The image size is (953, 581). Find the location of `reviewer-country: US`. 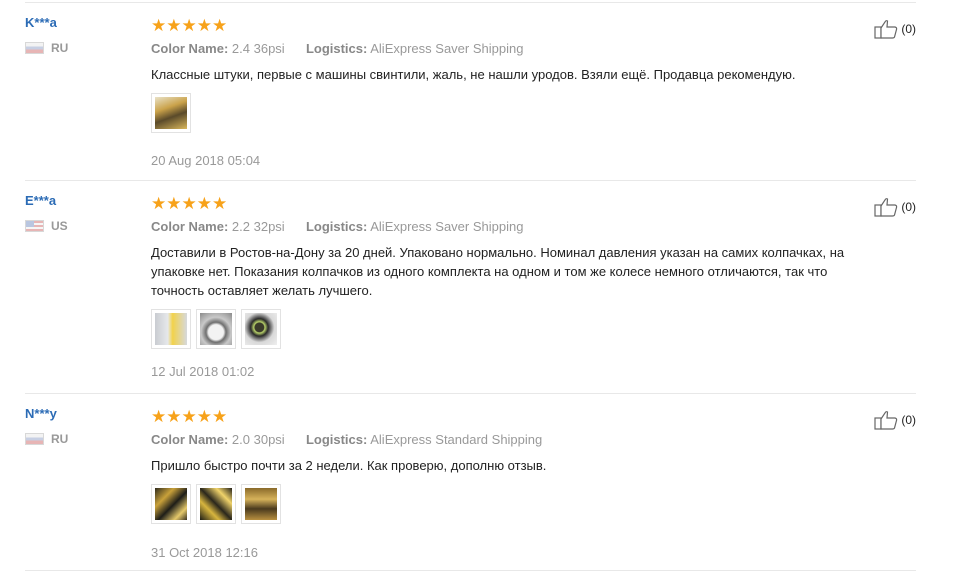

reviewer-country: US is located at coordinates (85, 226).